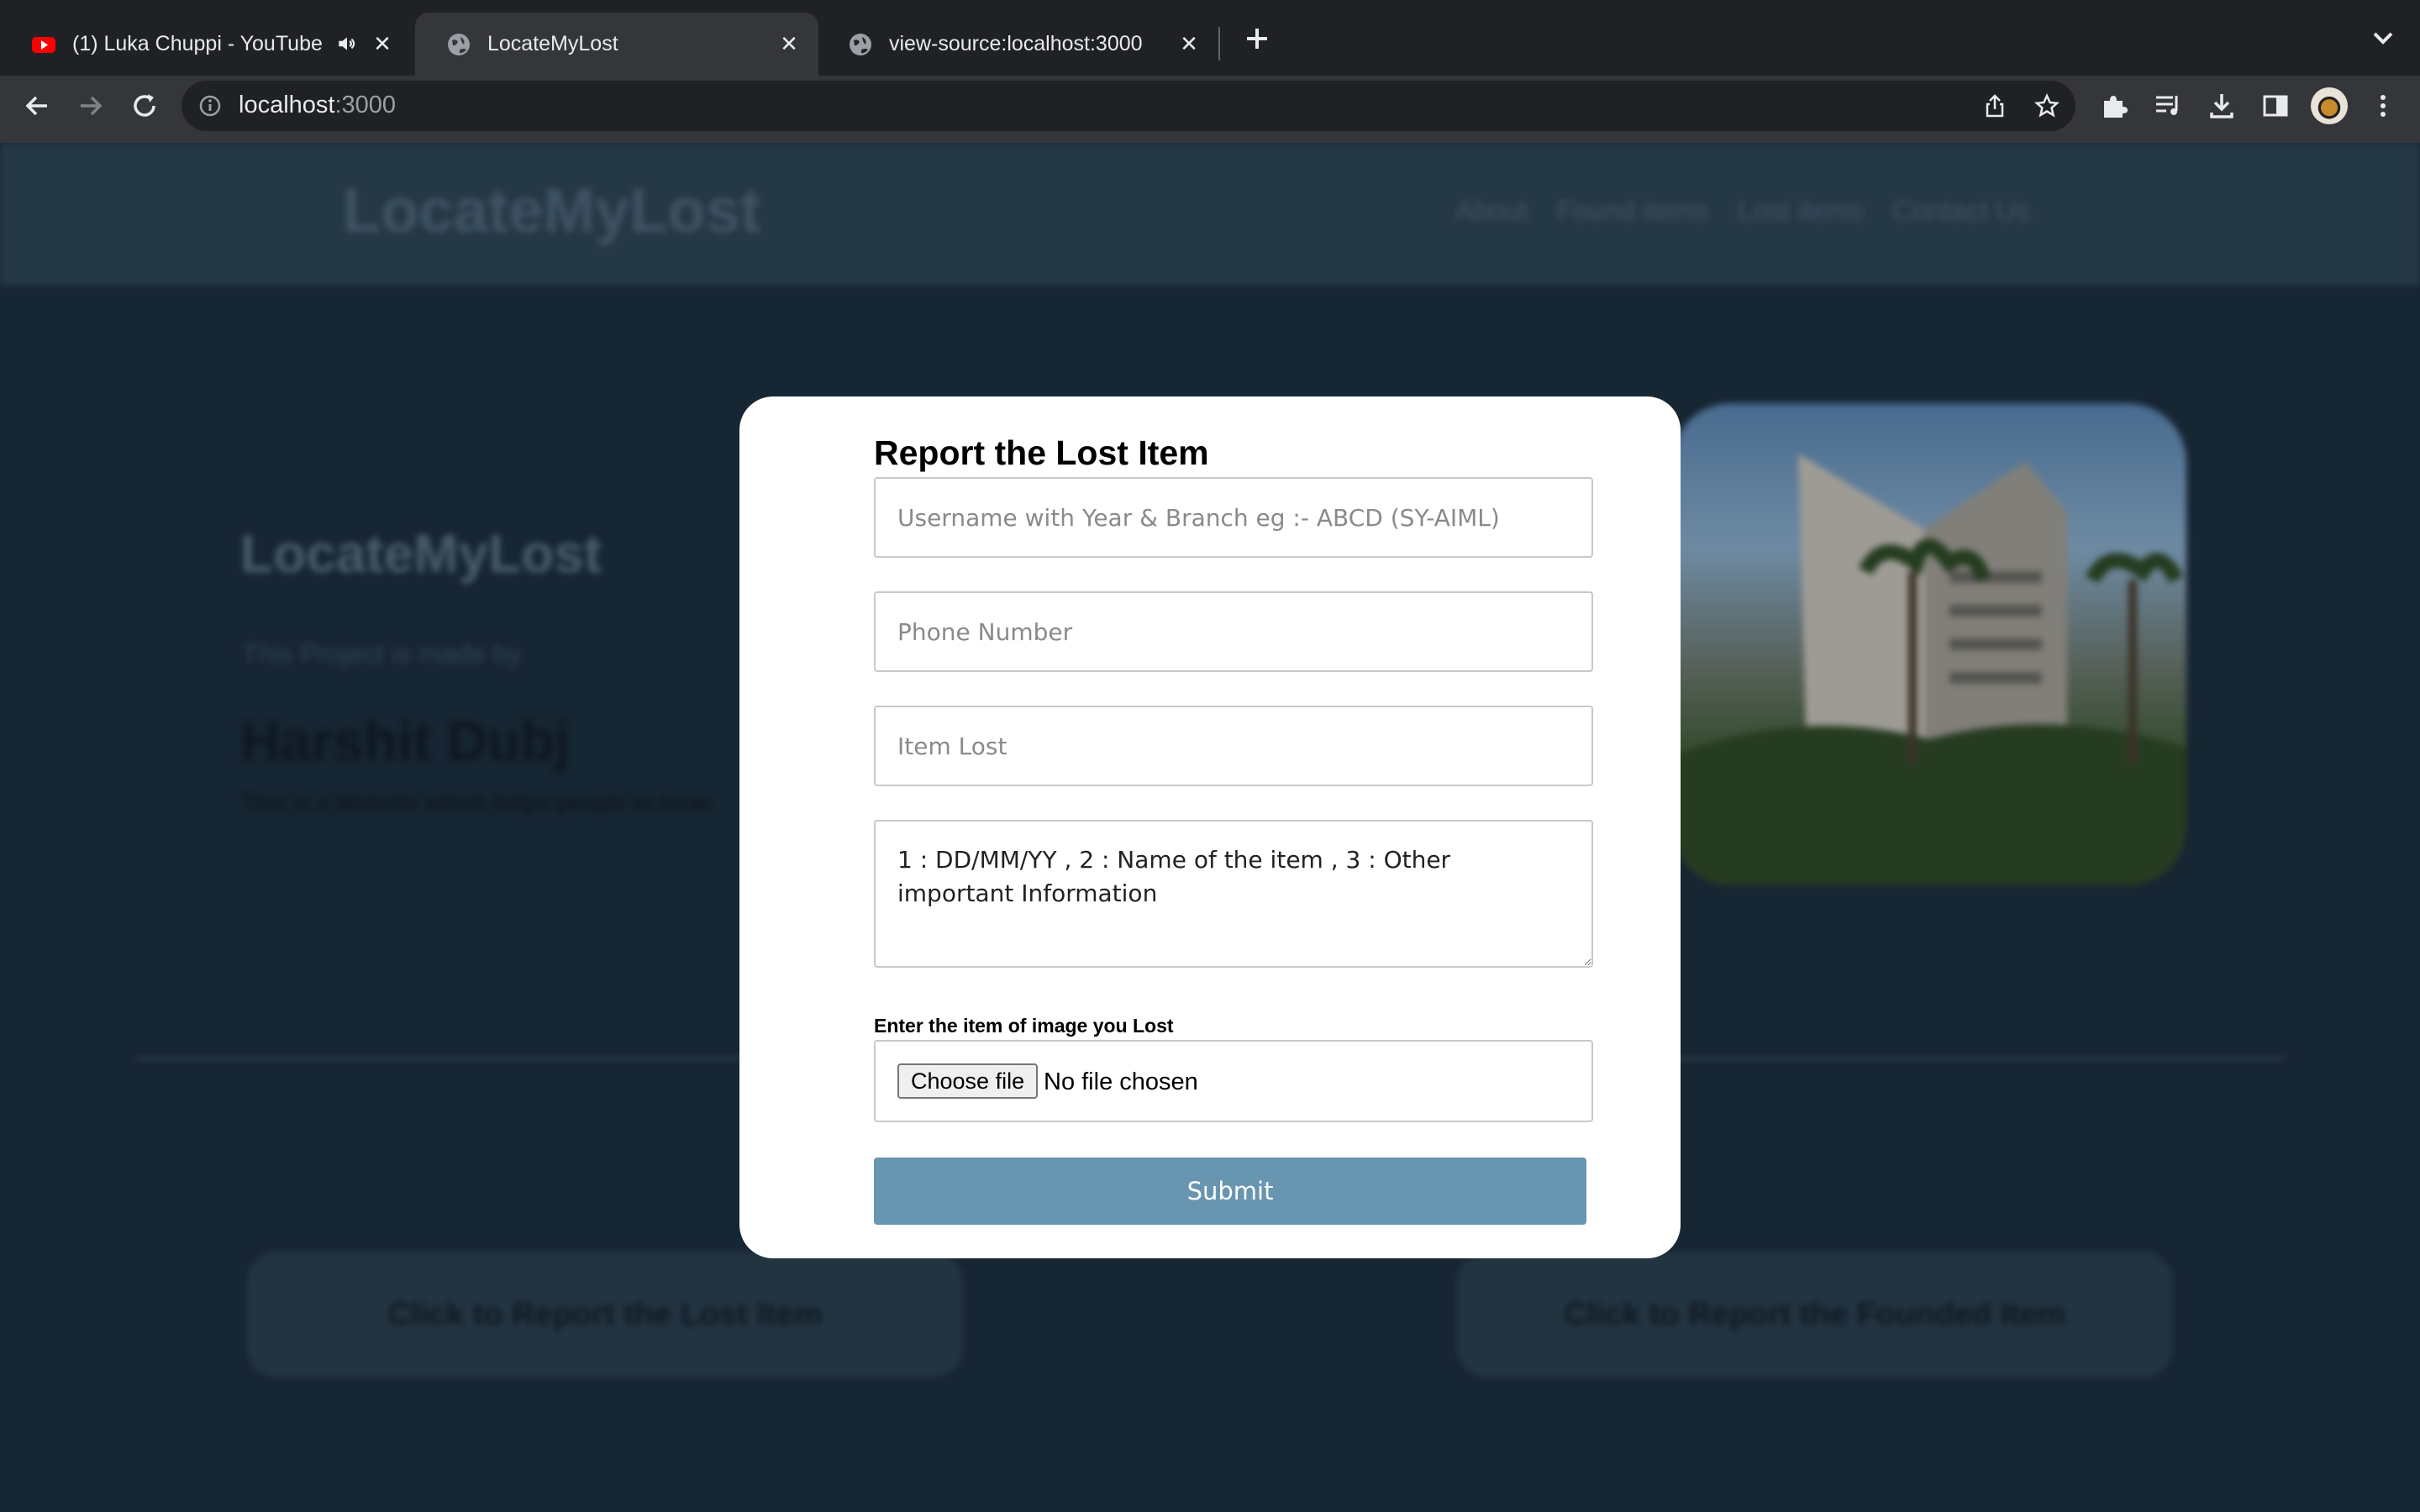 The width and height of the screenshot is (2420, 1512). What do you see at coordinates (2383, 39) in the screenshot?
I see `chevron-down-icon` at bounding box center [2383, 39].